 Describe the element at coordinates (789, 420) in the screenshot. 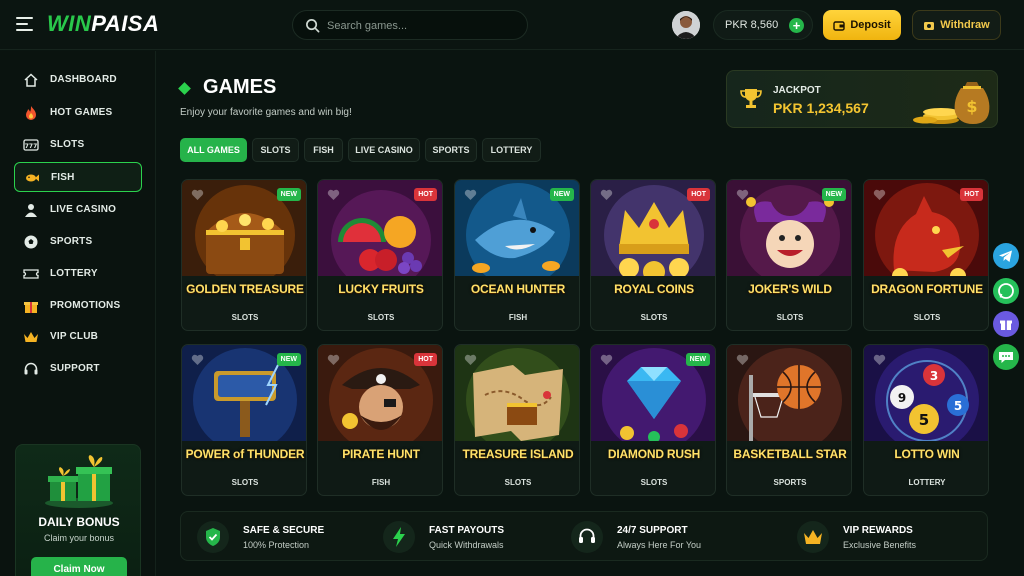

I see `game-card: BASKETBALL STAR SPORTS` at that location.